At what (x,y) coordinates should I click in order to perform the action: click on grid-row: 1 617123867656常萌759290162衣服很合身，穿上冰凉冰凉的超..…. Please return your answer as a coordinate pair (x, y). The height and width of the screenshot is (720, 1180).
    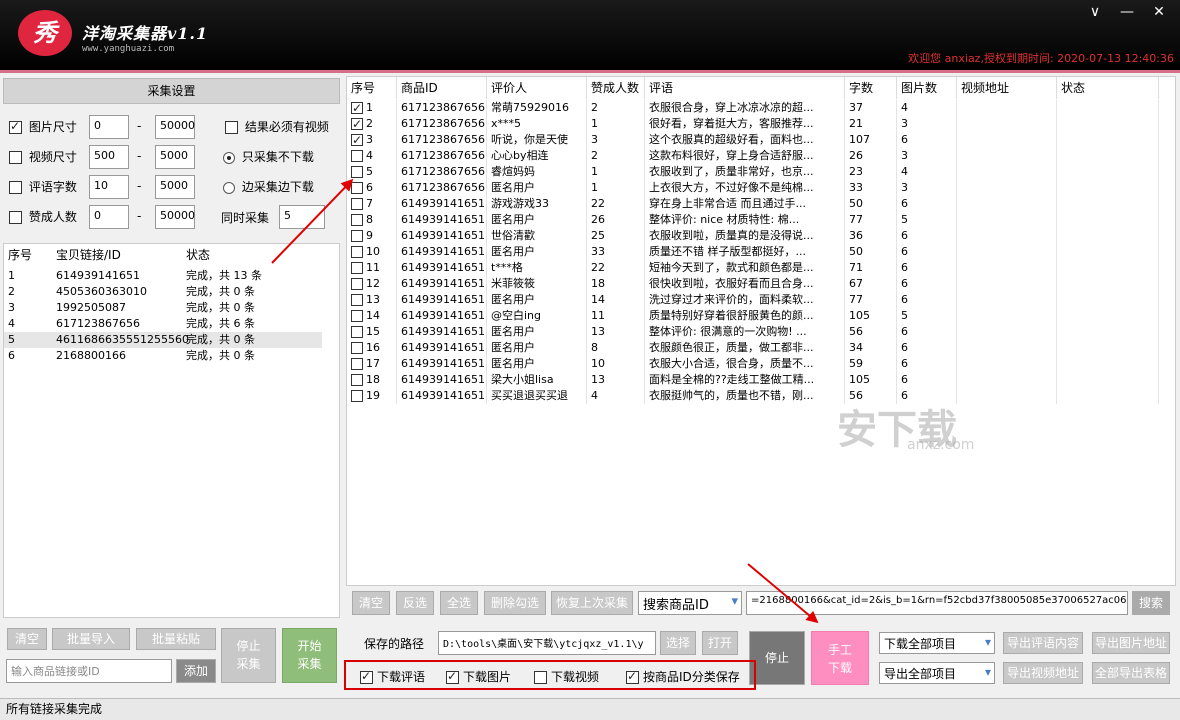
    Looking at the image, I should click on (753, 108).